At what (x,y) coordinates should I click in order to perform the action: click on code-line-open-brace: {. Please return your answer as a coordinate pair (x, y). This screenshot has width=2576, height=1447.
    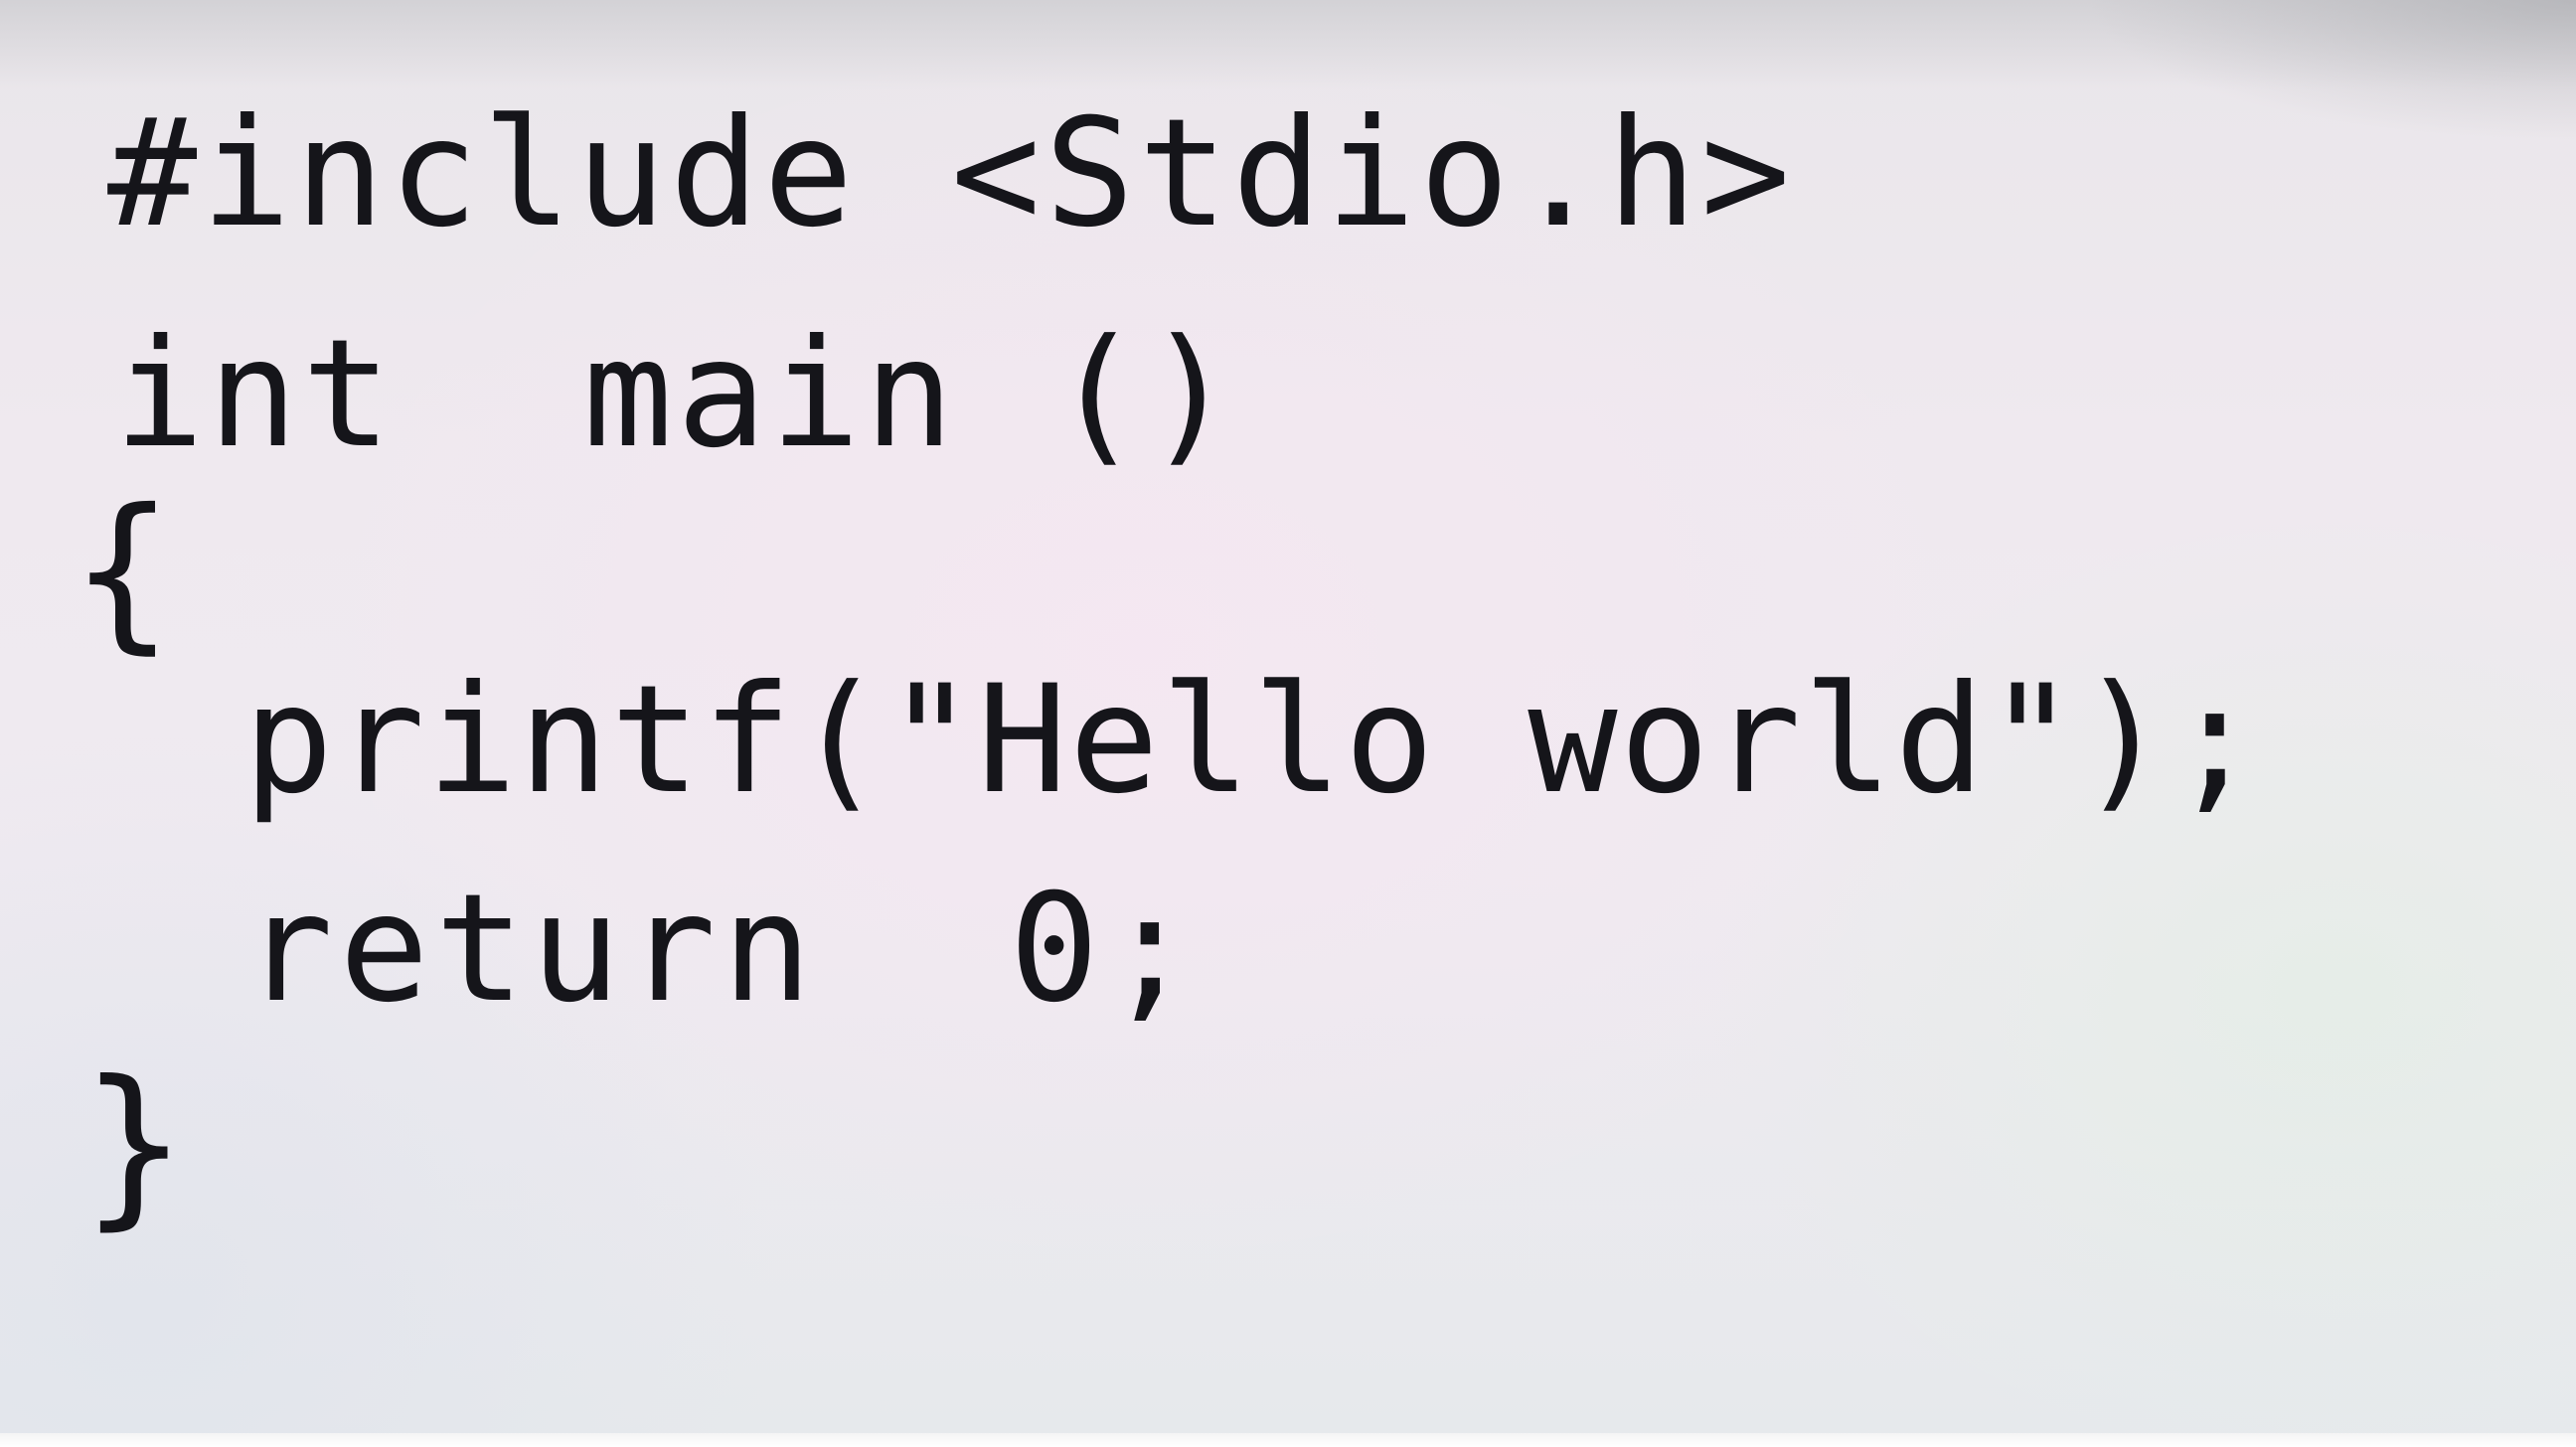
    Looking at the image, I should click on (128, 571).